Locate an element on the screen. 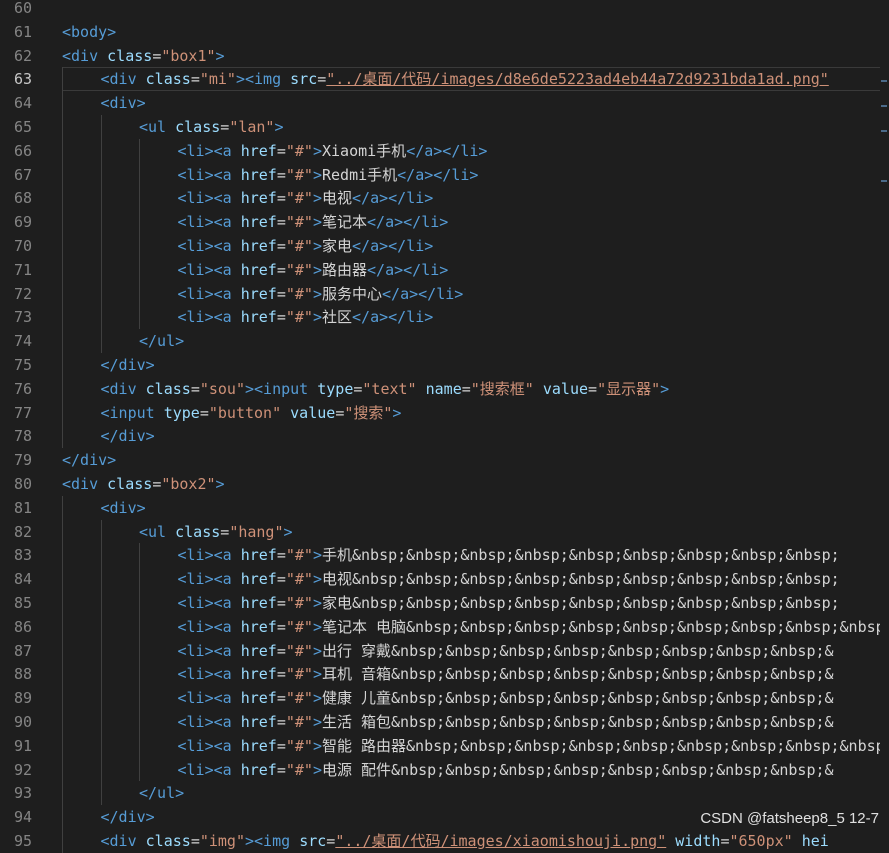 The height and width of the screenshot is (853, 889). code-line: 72 <li><a href="#">服务中心</a></li> is located at coordinates (440, 294).